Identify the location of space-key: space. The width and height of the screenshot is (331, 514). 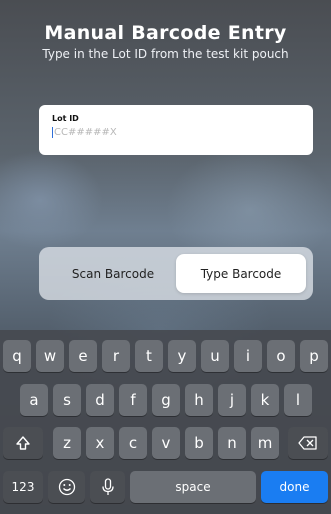
(193, 487).